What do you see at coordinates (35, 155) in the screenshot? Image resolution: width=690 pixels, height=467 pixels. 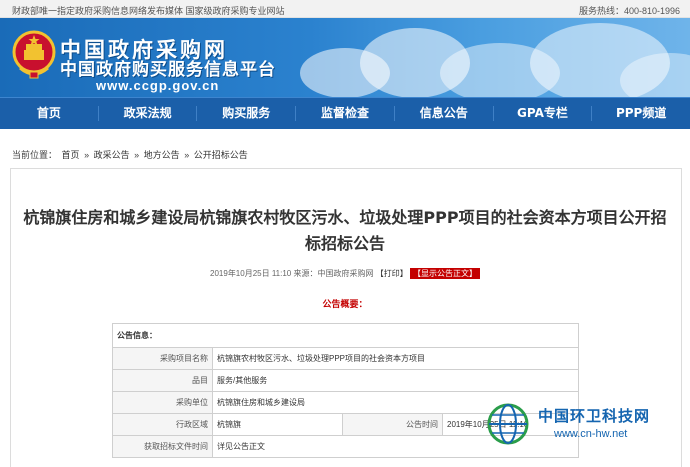 I see `breadcrumb-label: 当前位置：` at bounding box center [35, 155].